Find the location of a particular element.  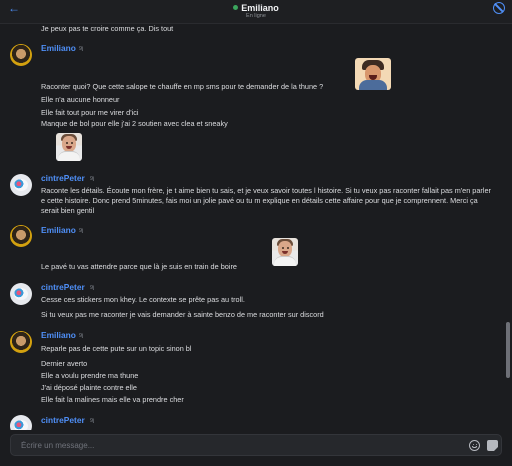

message-composer is located at coordinates (256, 445).